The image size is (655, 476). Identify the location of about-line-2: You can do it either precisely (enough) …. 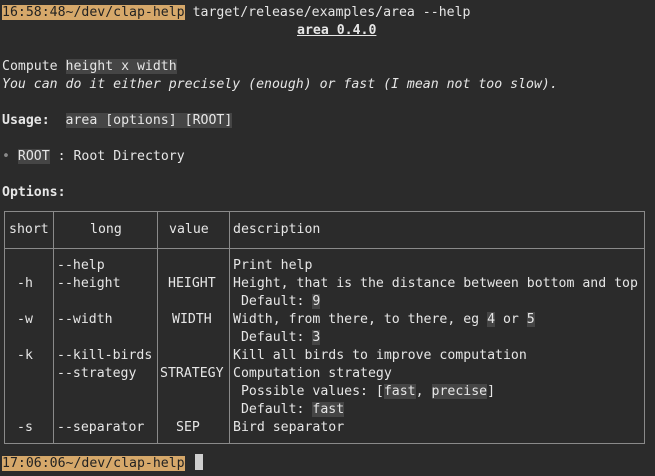
(280, 84).